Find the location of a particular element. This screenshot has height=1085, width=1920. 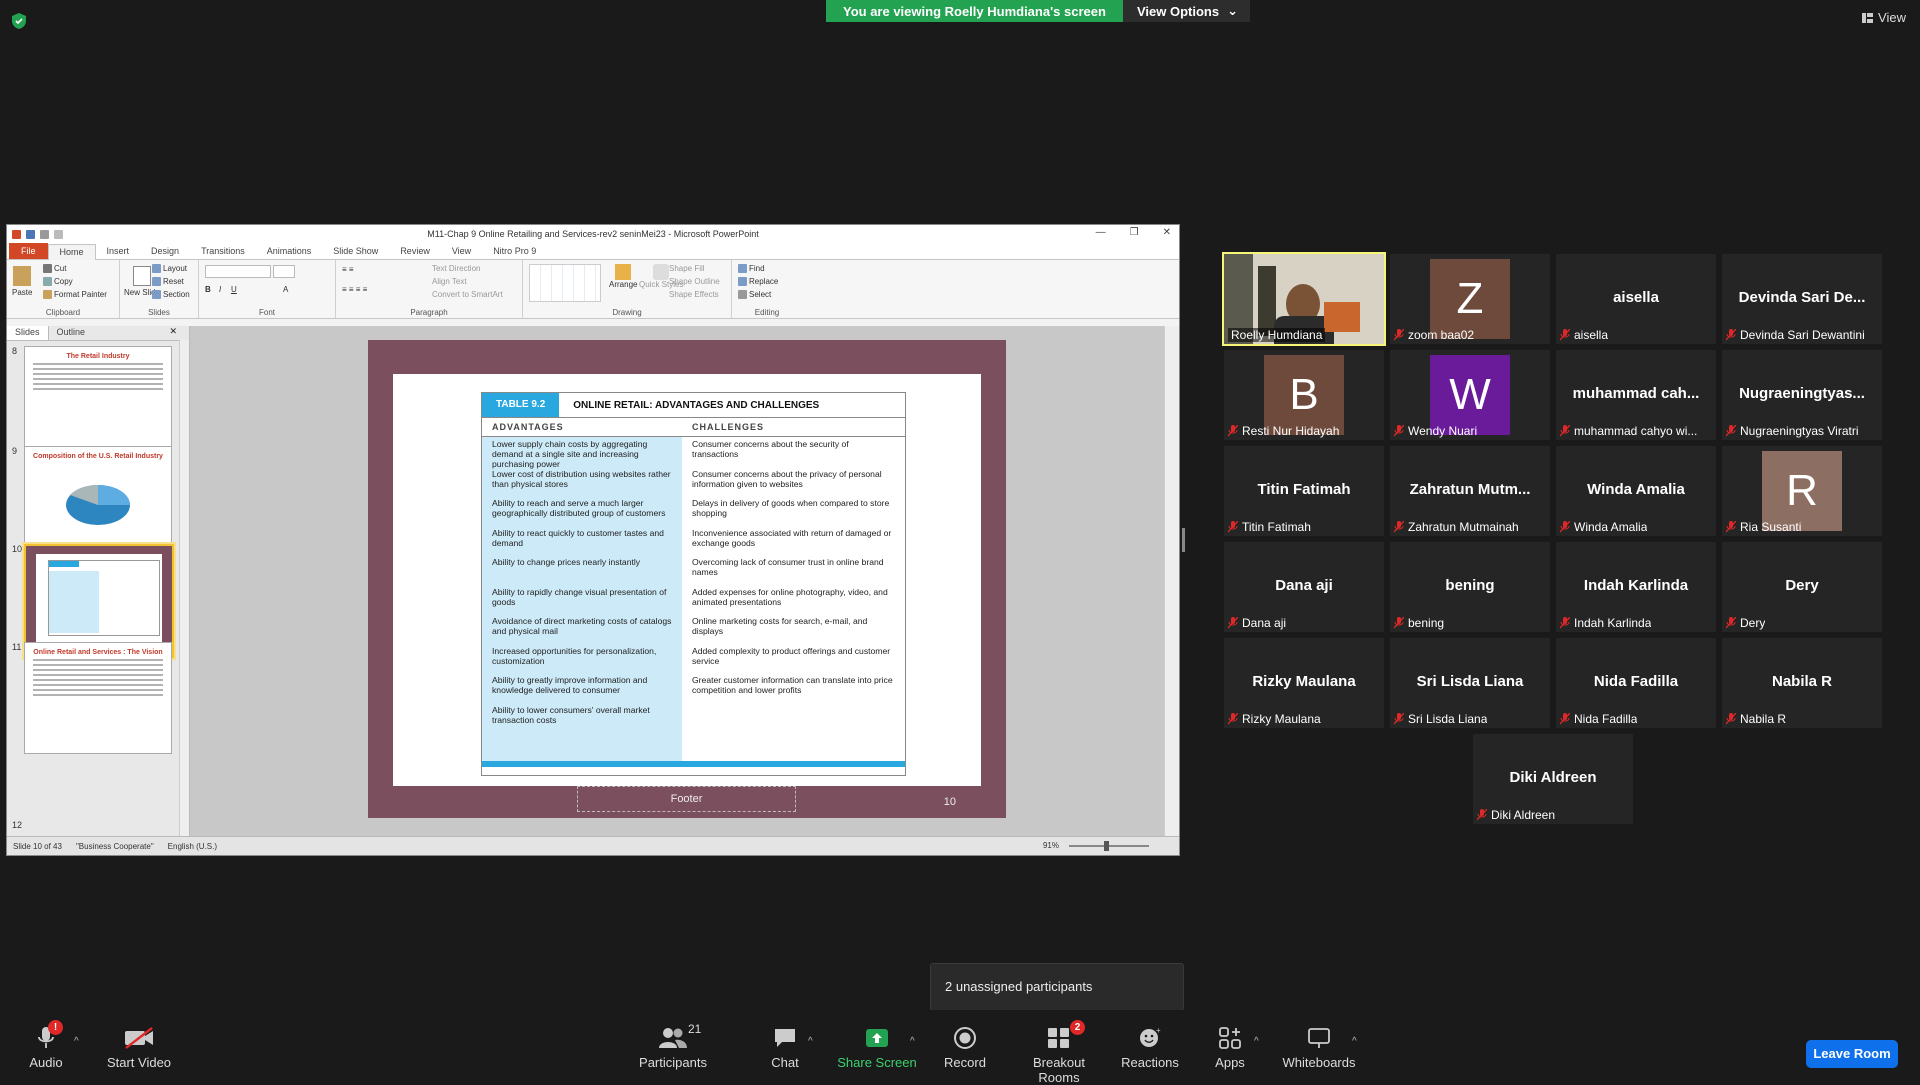

participant-tile: Nugraeningtyas... Nugraeningtyas Viratri is located at coordinates (1802, 395).